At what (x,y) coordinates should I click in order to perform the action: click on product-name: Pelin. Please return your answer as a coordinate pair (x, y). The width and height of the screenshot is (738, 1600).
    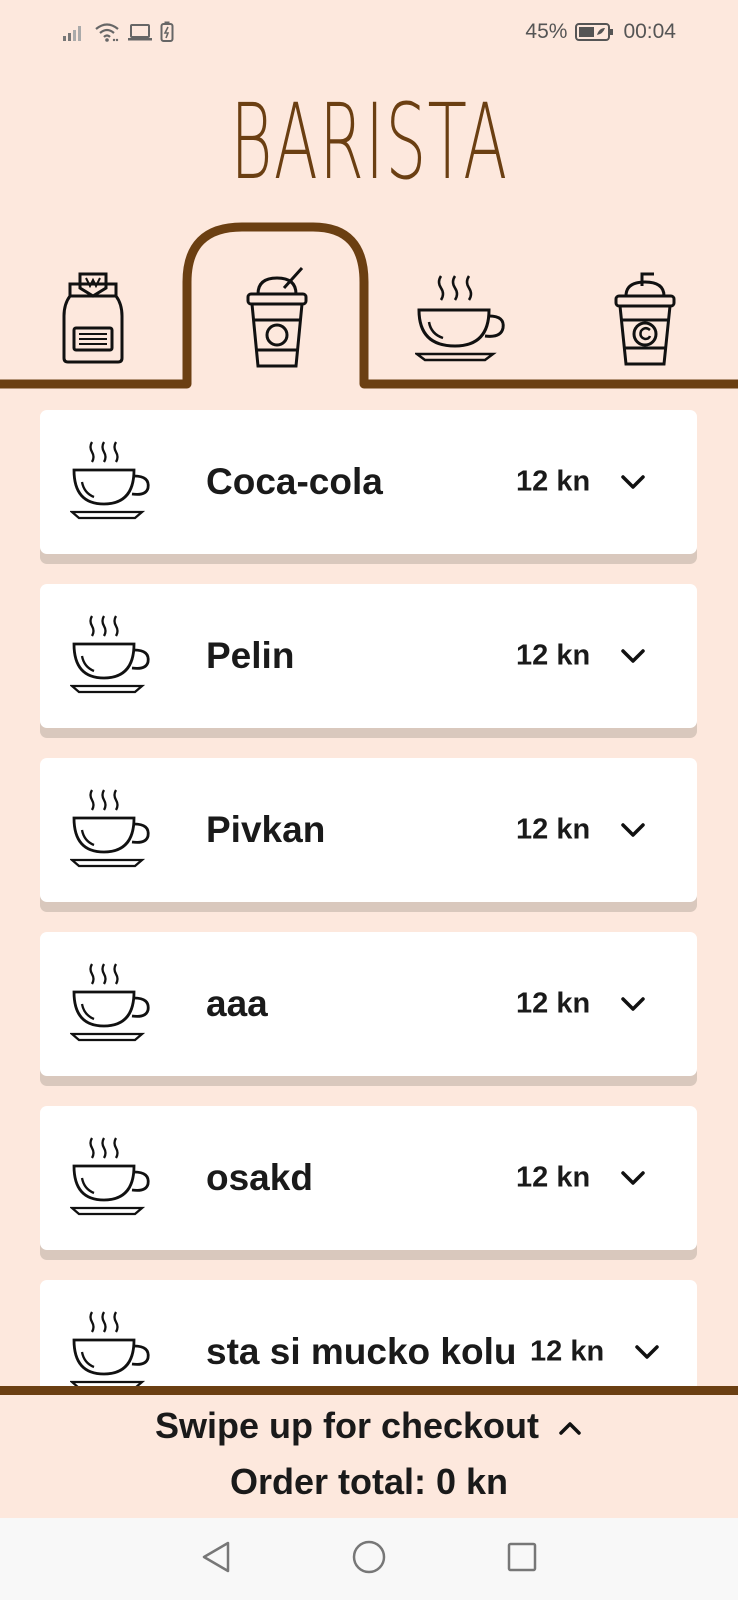
    Looking at the image, I should click on (250, 655).